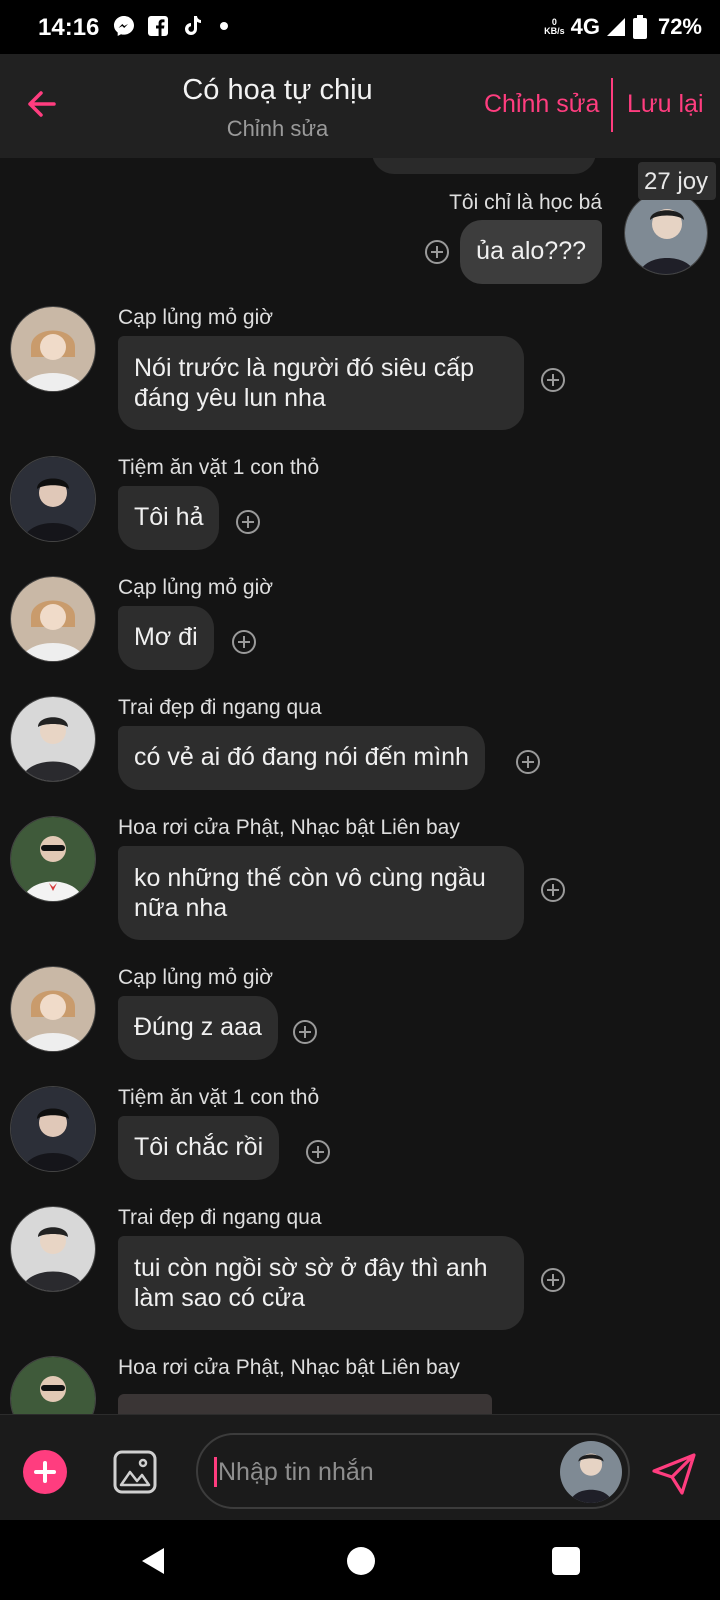 Image resolution: width=720 pixels, height=1600 pixels. Describe the element at coordinates (591, 1472) in the screenshot. I see `sender-avatar` at that location.